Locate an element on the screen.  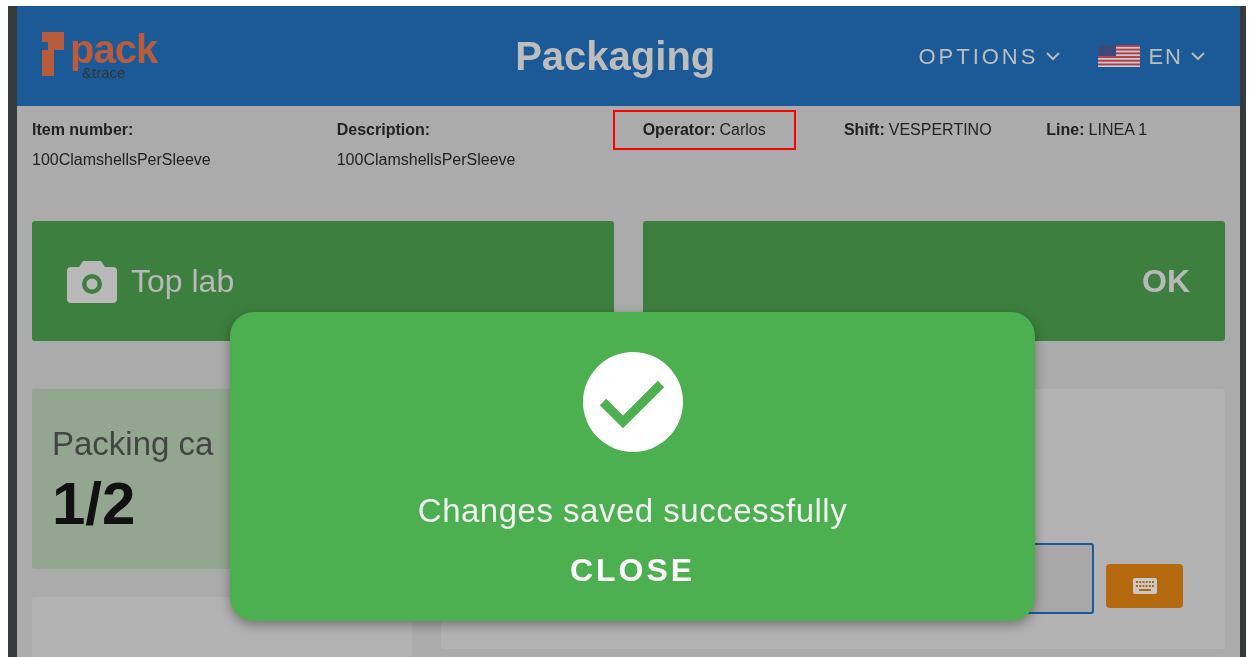
keyboard-icon is located at coordinates (1144, 586).